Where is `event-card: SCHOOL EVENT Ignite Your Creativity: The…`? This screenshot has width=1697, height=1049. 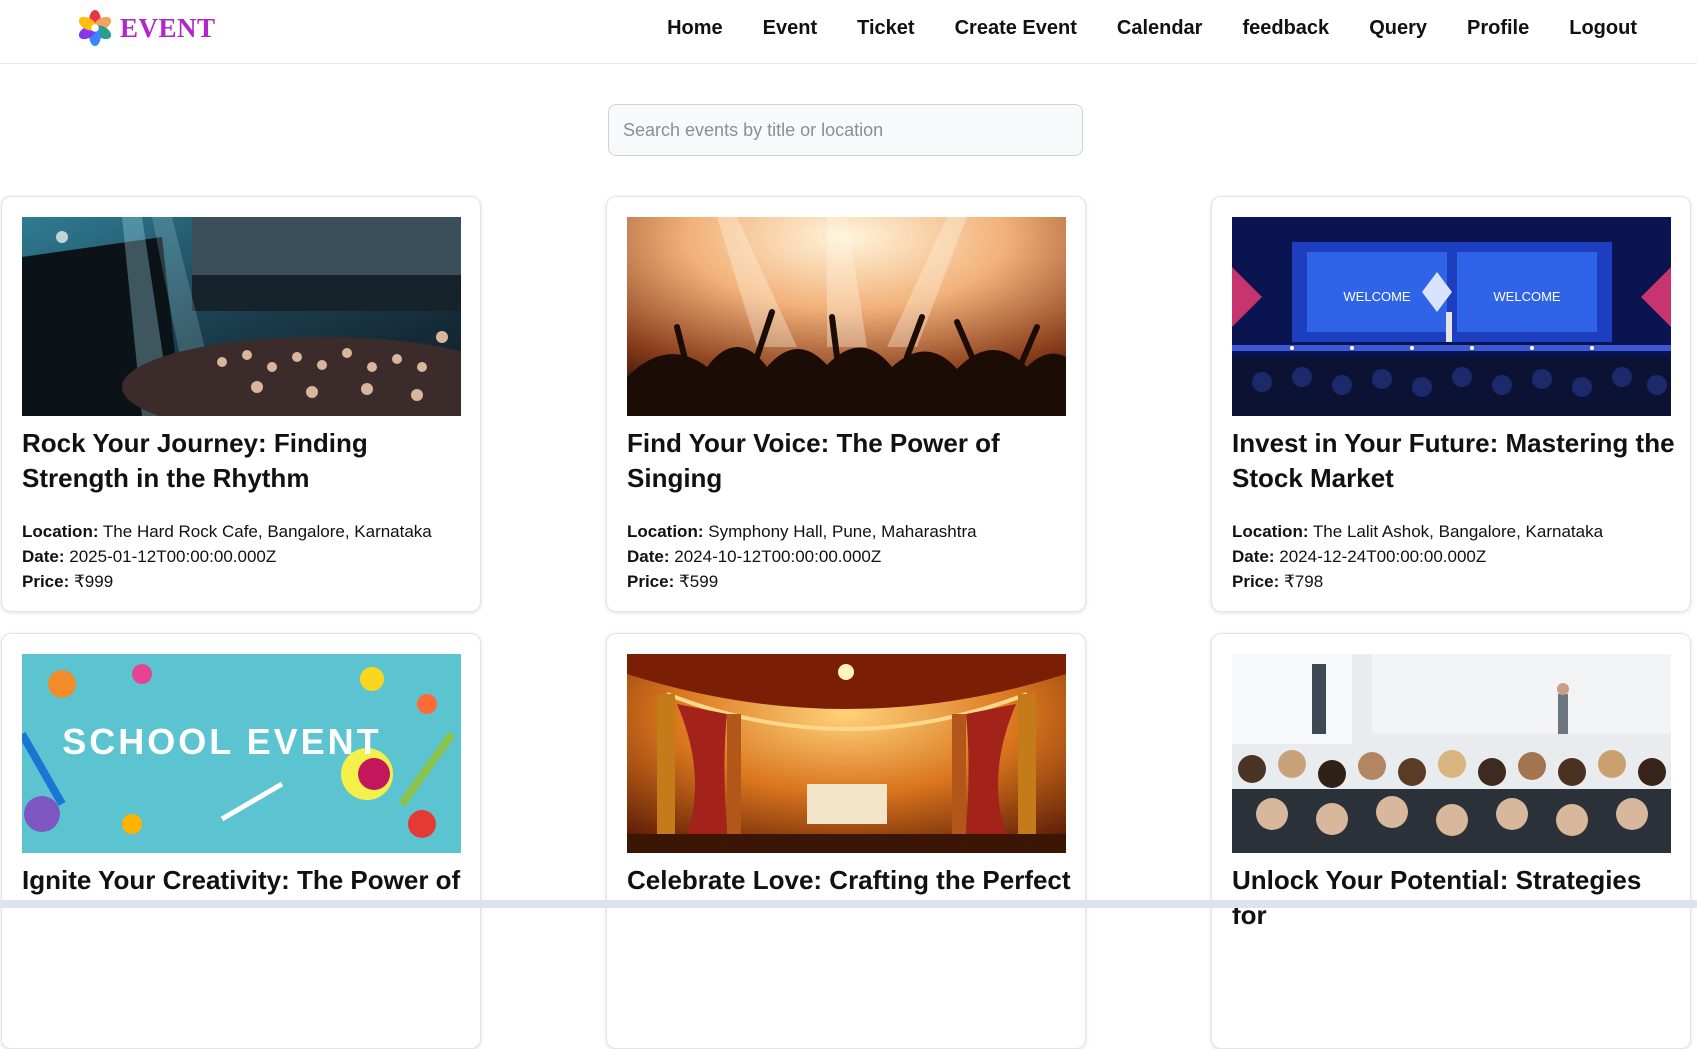
event-card: SCHOOL EVENT Ignite Your Creativity: The… is located at coordinates (241, 841).